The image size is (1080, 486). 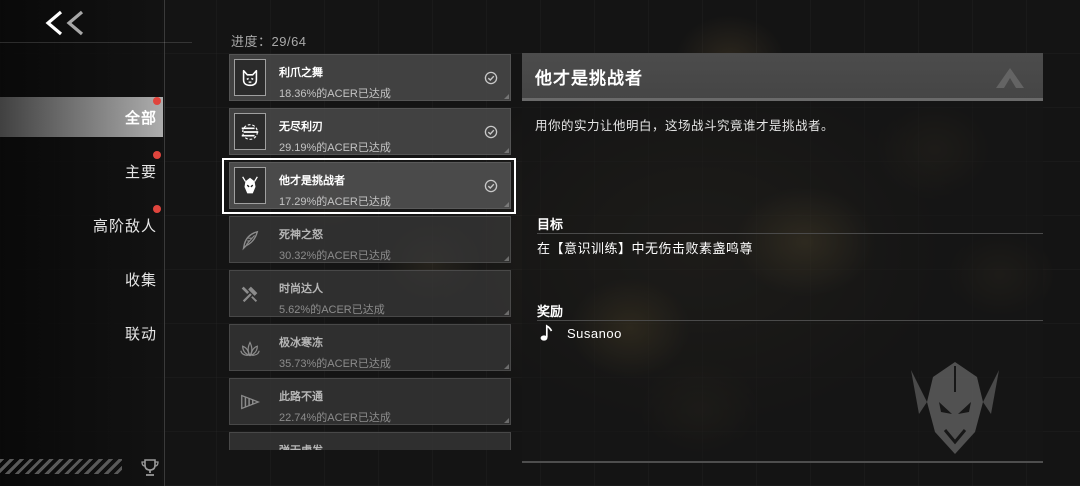 What do you see at coordinates (96, 42) in the screenshot?
I see `header-divider` at bounding box center [96, 42].